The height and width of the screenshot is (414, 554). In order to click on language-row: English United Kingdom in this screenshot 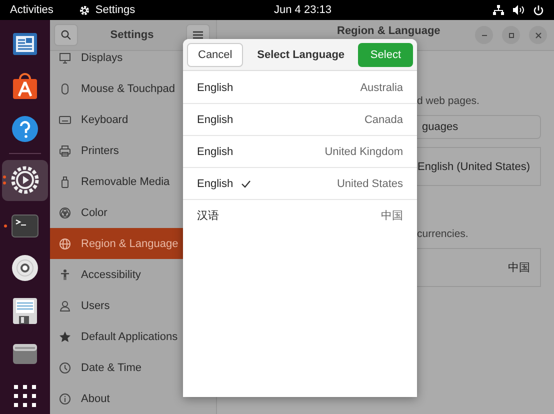, I will do `click(300, 152)`.